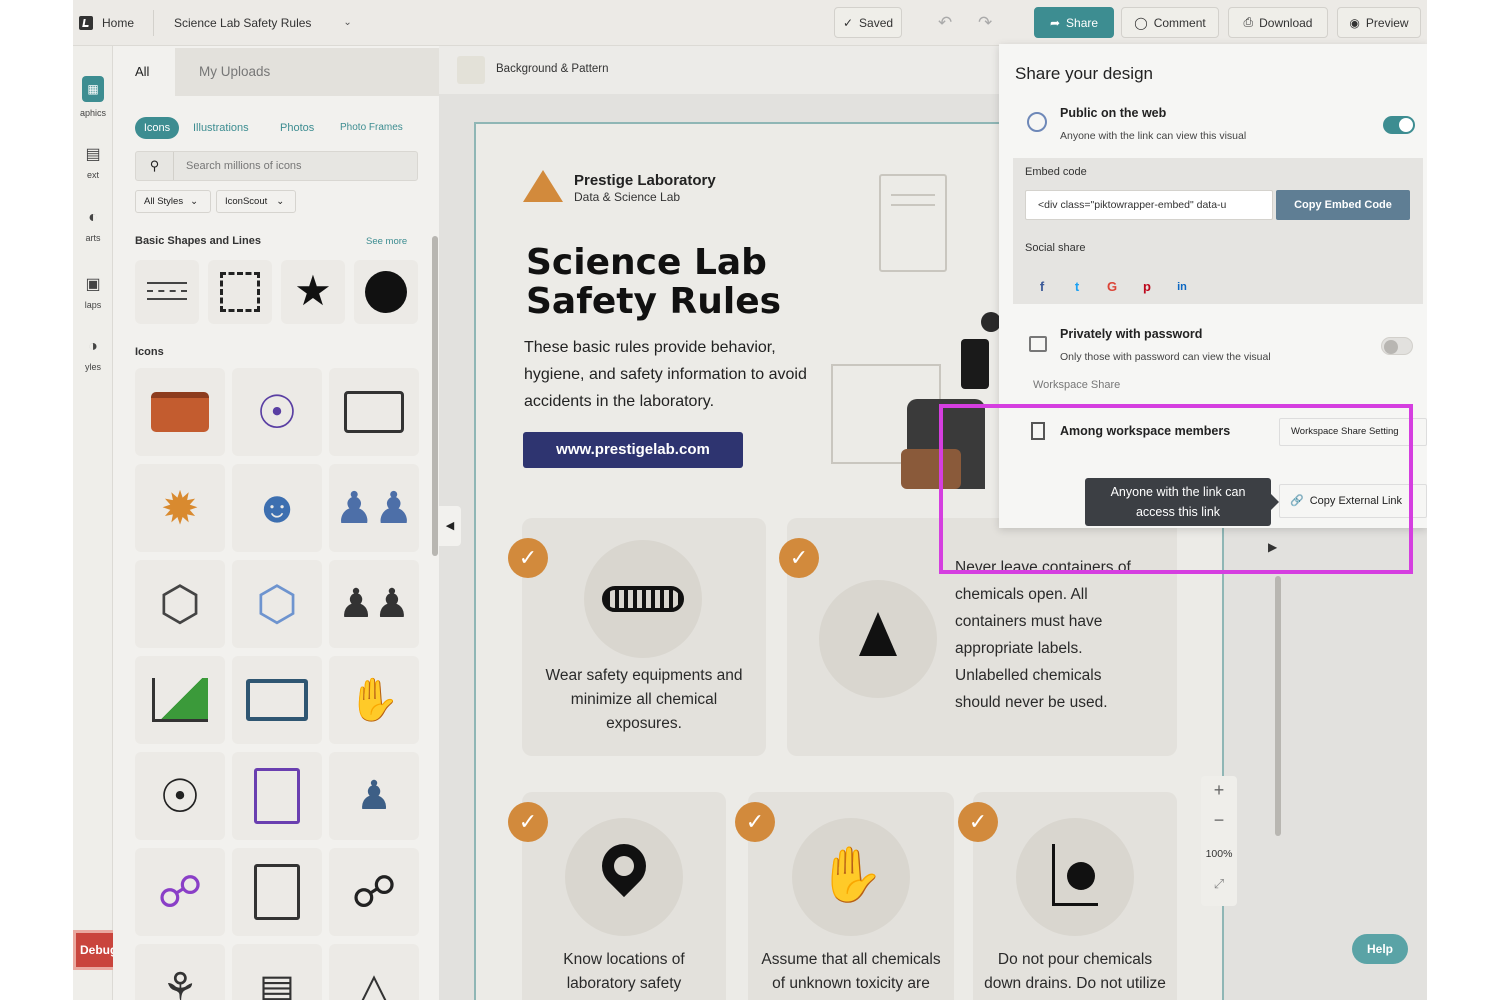 This screenshot has height=1000, width=1500. Describe the element at coordinates (244, 166) in the screenshot. I see `search-input: Search millions of icons` at that location.